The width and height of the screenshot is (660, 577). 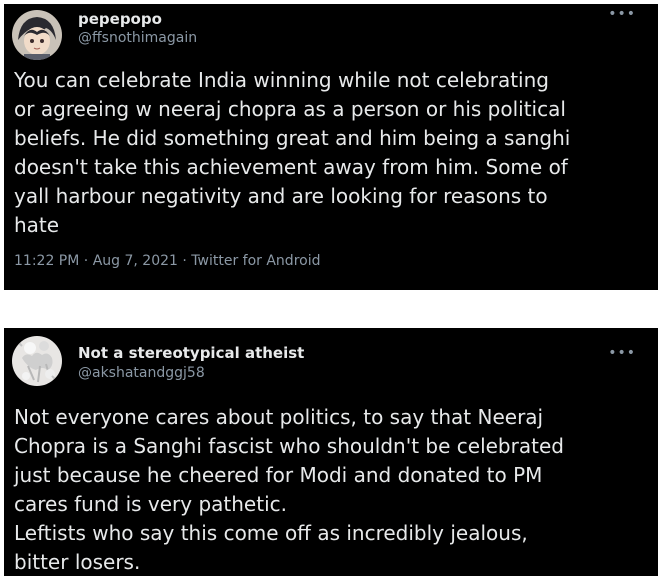 I want to click on username-handle: @akshatandggj58, so click(x=141, y=373).